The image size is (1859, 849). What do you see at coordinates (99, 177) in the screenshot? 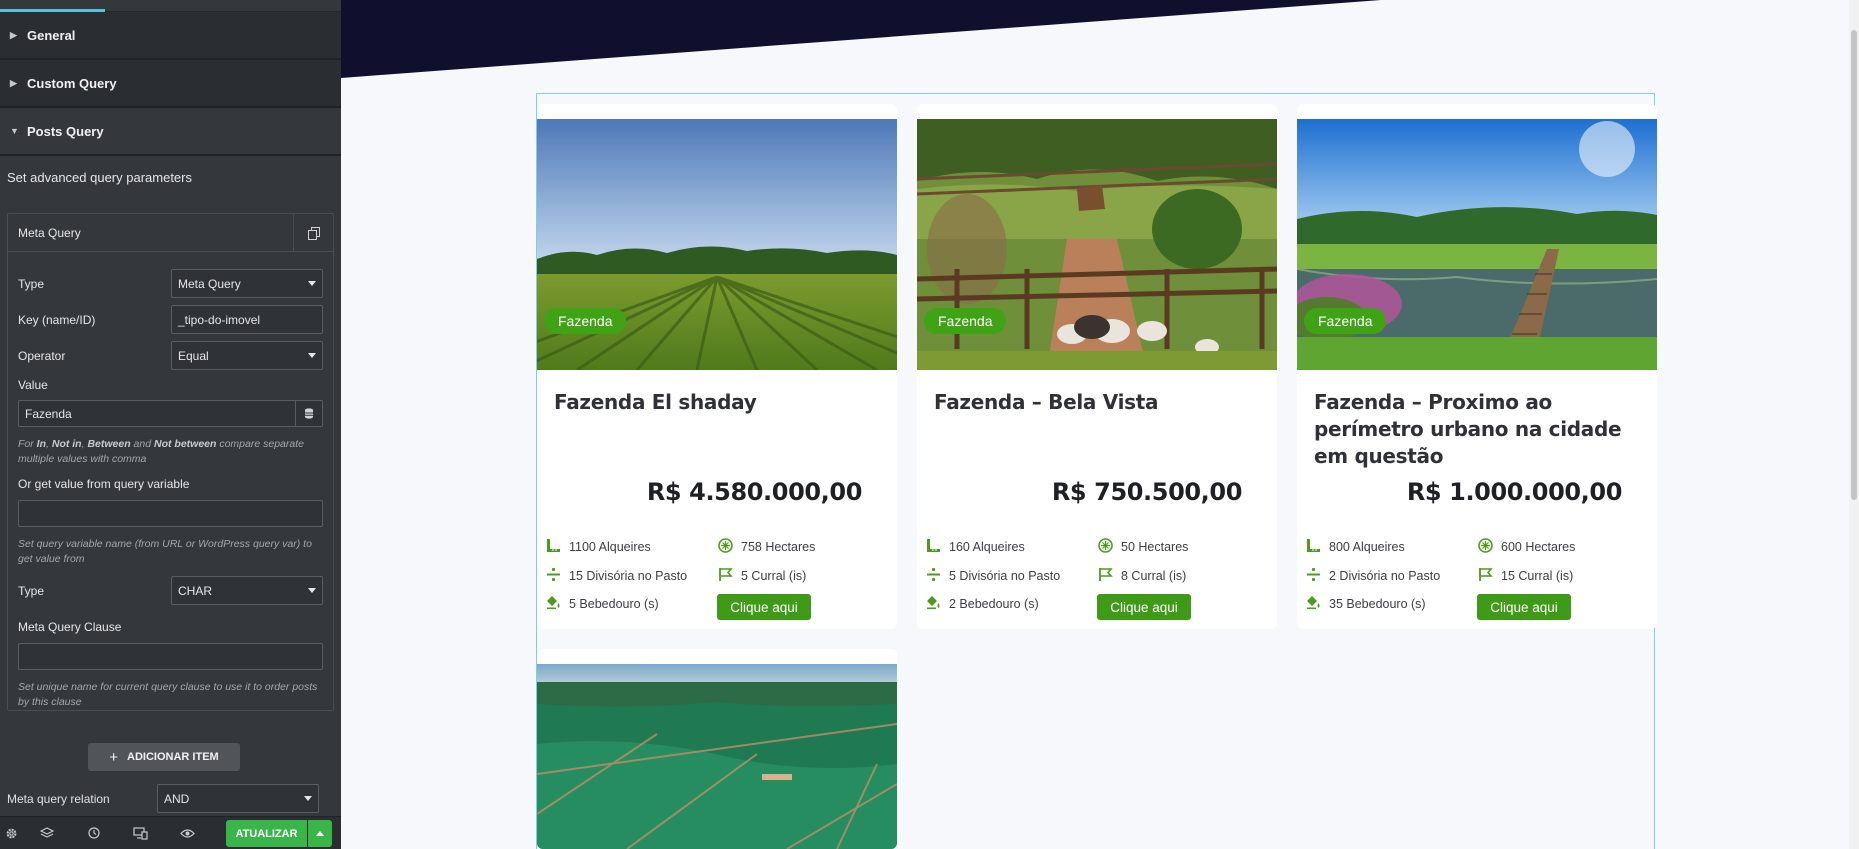
I see `posts-query-description: Set advanced query parameters` at bounding box center [99, 177].